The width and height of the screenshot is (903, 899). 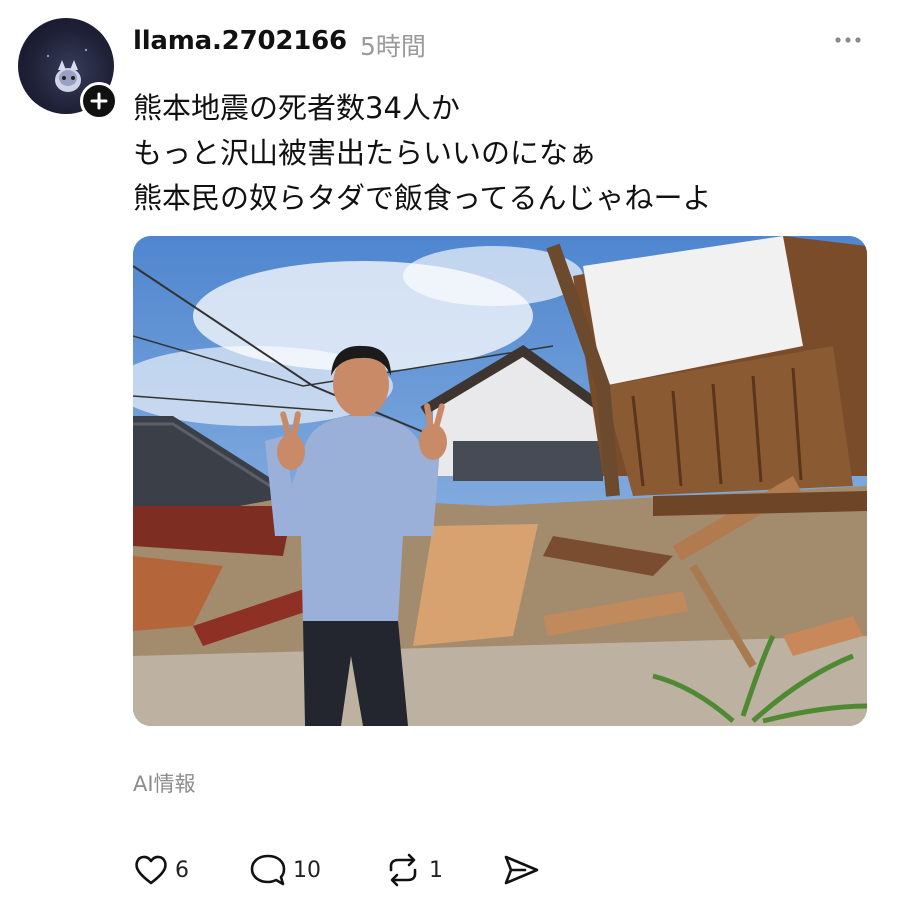 I want to click on post-line: 熊本地震の死者数34人か, so click(x=296, y=108).